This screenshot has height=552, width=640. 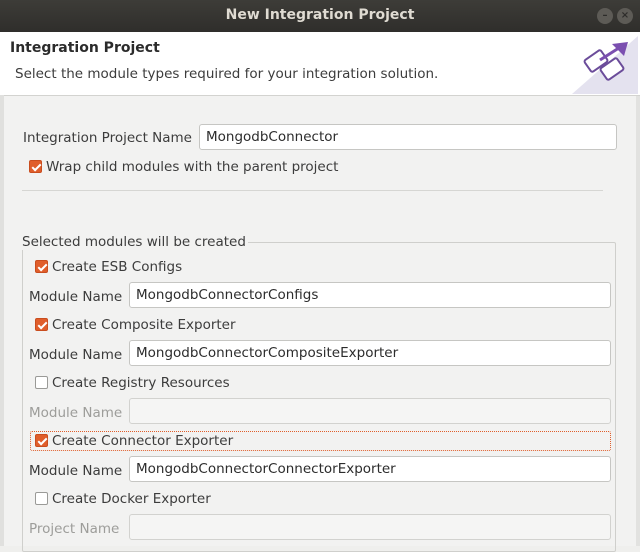 I want to click on registry-module-name-label: Module Name, so click(x=76, y=413).